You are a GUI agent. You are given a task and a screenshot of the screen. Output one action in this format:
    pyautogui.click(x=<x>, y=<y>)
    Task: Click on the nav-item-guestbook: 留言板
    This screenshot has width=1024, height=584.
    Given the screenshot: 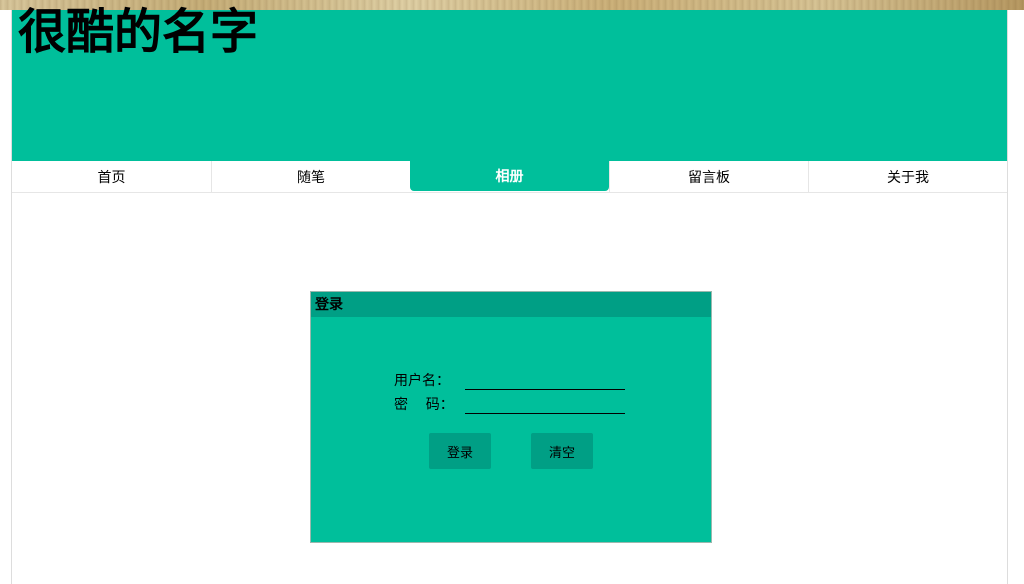 What is the action you would take?
    pyautogui.click(x=708, y=176)
    